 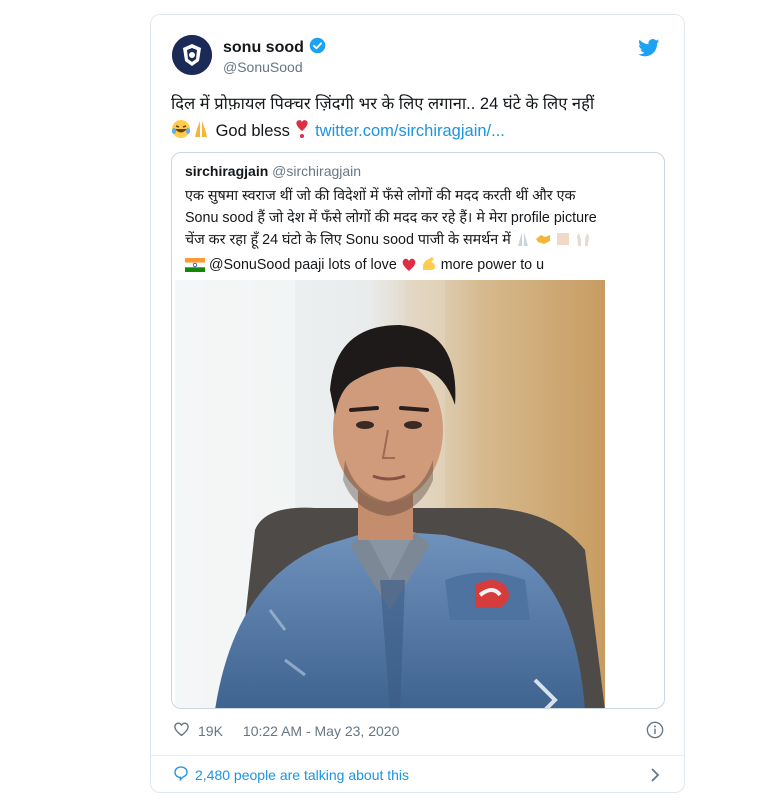 What do you see at coordinates (192, 55) in the screenshot?
I see `avatar` at bounding box center [192, 55].